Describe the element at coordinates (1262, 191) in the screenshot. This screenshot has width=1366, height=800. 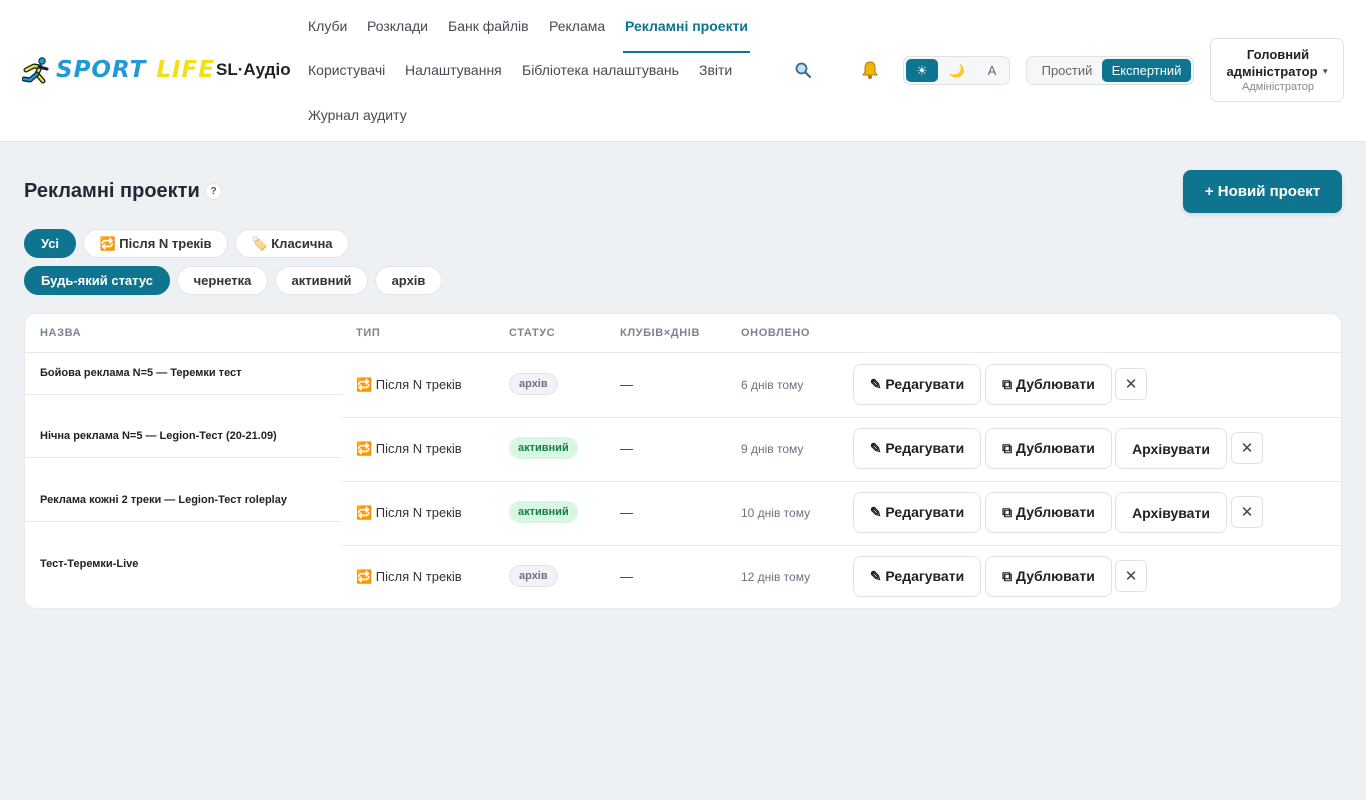
I see `new-project-button: + Новий проект` at that location.